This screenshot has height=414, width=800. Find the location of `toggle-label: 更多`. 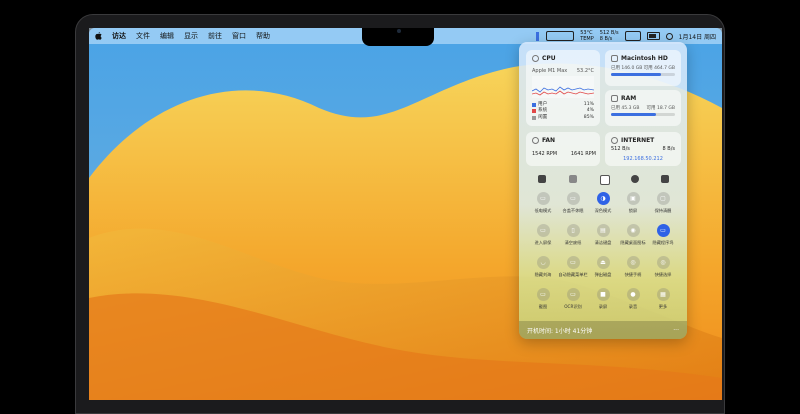

toggle-label: 更多 is located at coordinates (663, 306).